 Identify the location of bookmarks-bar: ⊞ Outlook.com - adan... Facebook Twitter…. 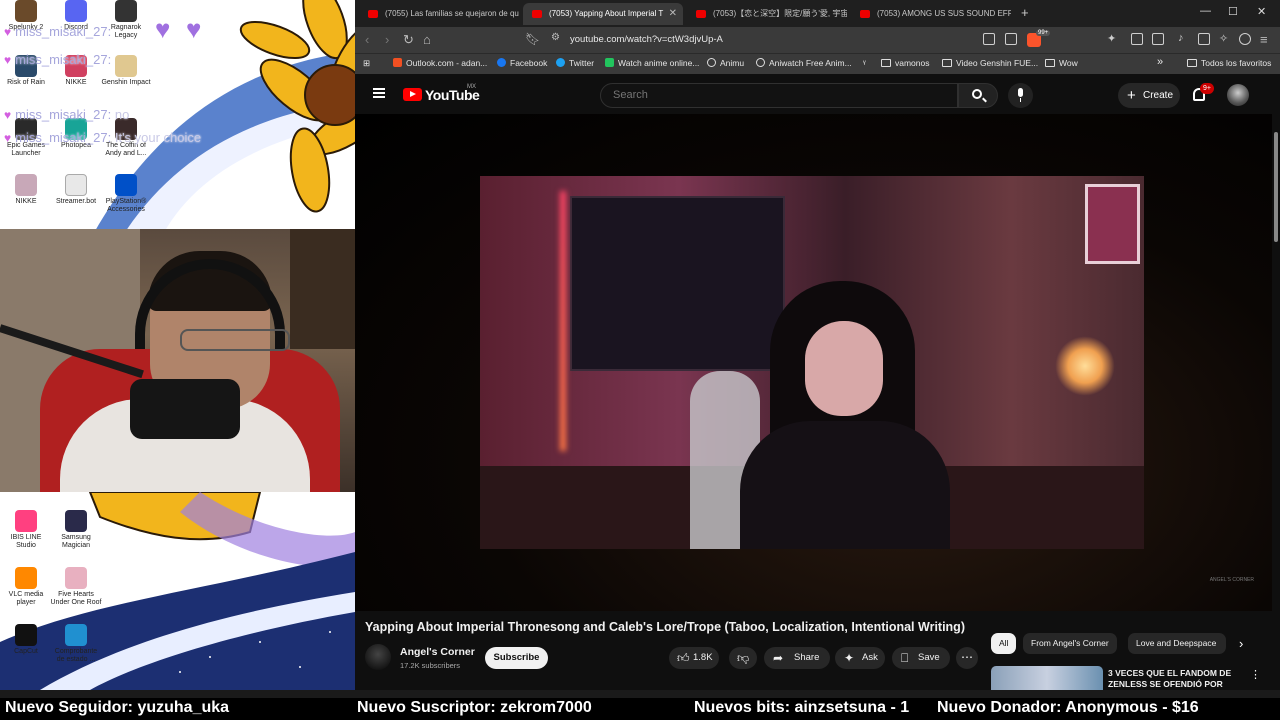
(817, 63).